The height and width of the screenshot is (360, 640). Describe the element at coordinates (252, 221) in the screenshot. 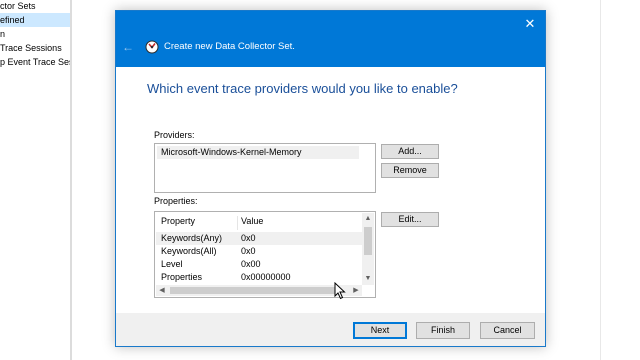

I see `column-value: Value` at that location.